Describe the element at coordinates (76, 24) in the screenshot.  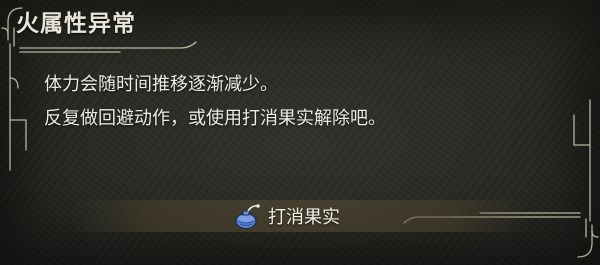
I see `status-title: 火属性异常` at that location.